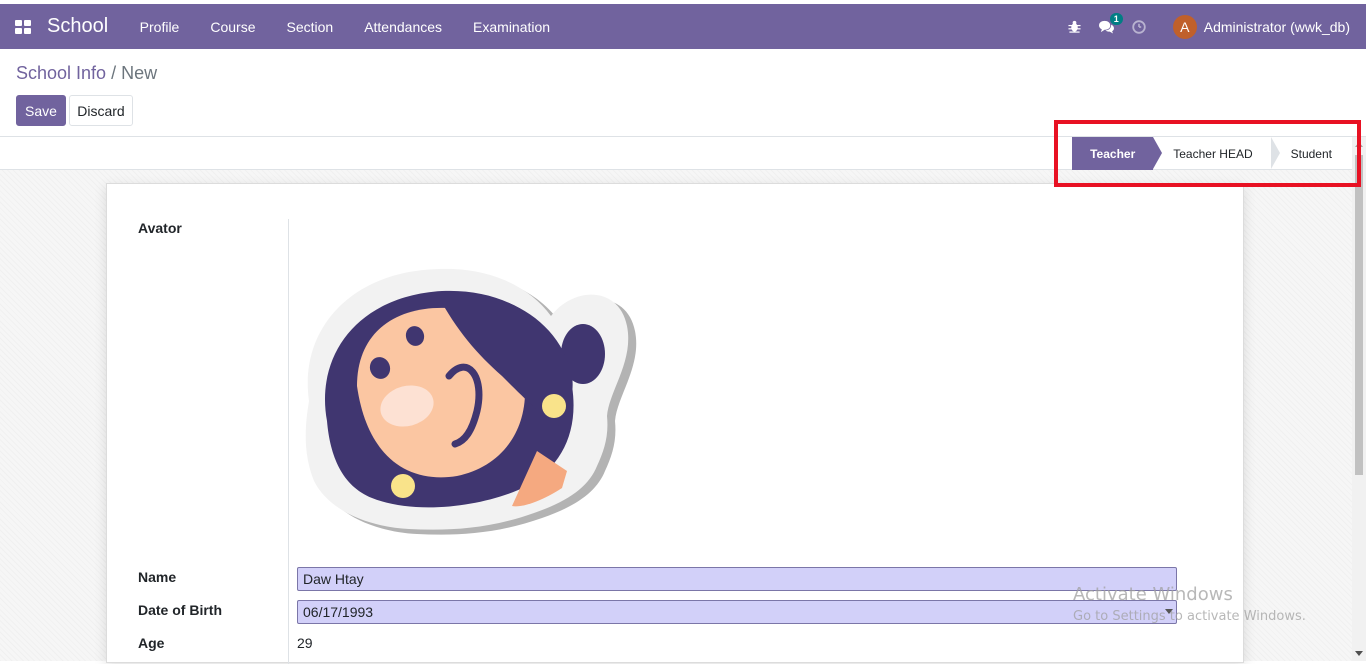 The height and width of the screenshot is (664, 1366). What do you see at coordinates (1107, 26) in the screenshot?
I see `messages-icon: 1` at bounding box center [1107, 26].